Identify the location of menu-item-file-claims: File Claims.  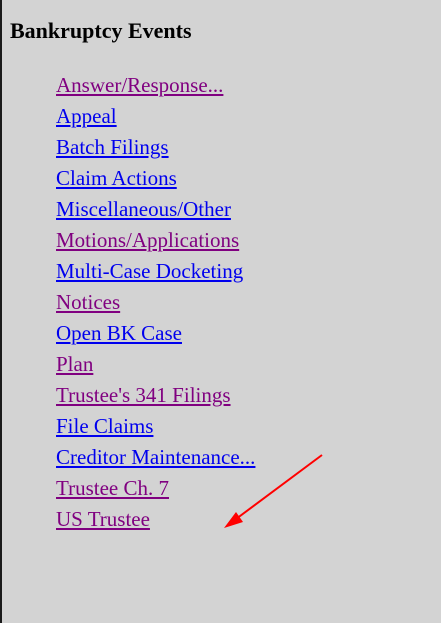
(155, 426).